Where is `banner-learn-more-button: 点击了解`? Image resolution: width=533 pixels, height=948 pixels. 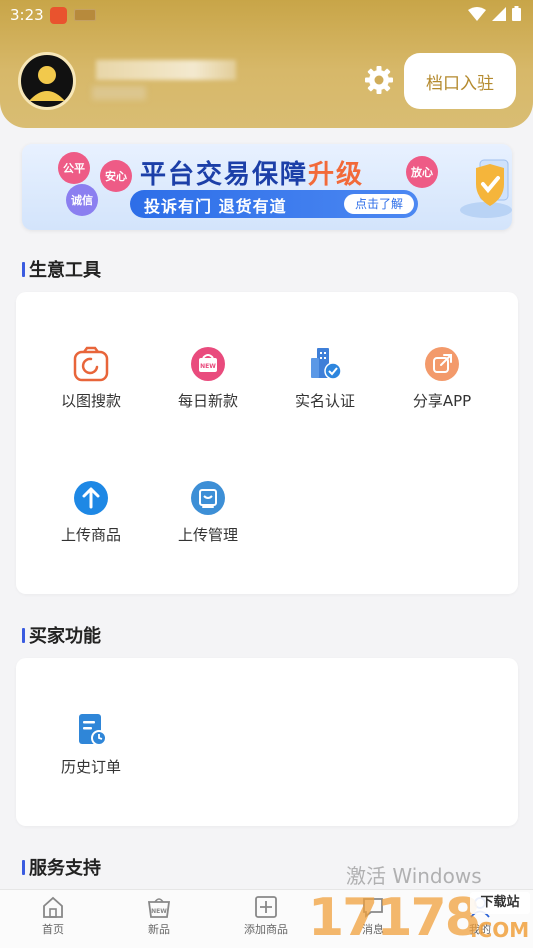
banner-learn-more-button: 点击了解 is located at coordinates (379, 204).